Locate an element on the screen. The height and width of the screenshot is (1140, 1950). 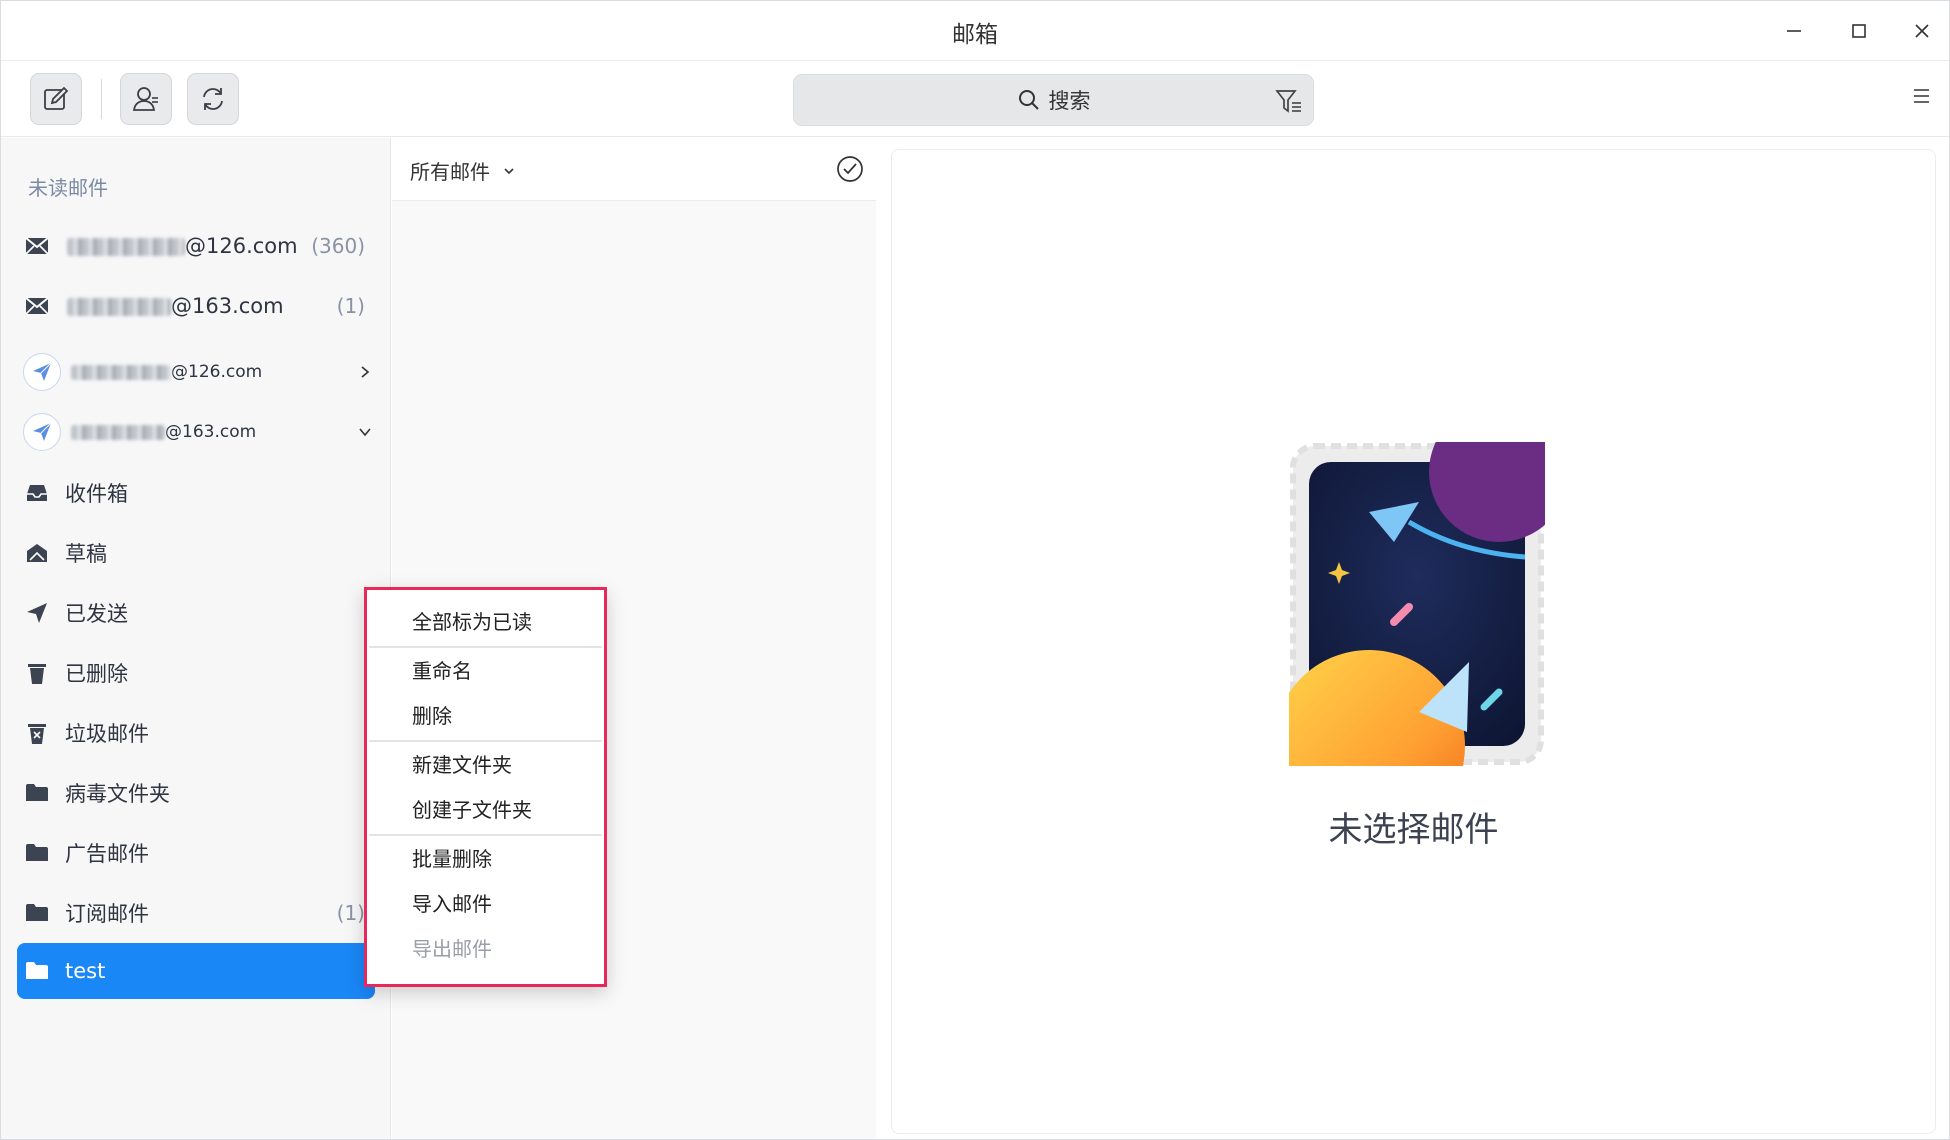
menu-item-batch-delete: 批量删除 is located at coordinates (485, 857).